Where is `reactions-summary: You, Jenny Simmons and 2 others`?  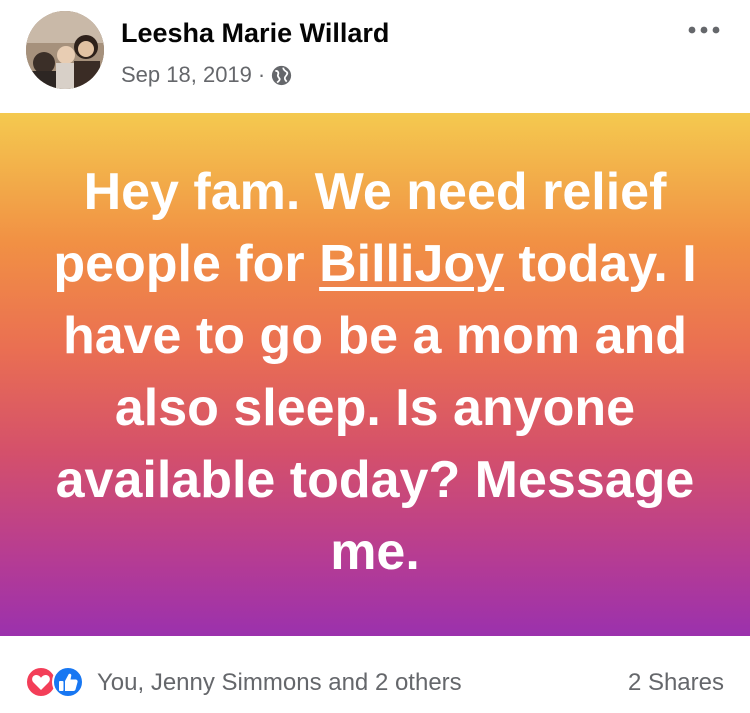 reactions-summary: You, Jenny Simmons and 2 others is located at coordinates (279, 683).